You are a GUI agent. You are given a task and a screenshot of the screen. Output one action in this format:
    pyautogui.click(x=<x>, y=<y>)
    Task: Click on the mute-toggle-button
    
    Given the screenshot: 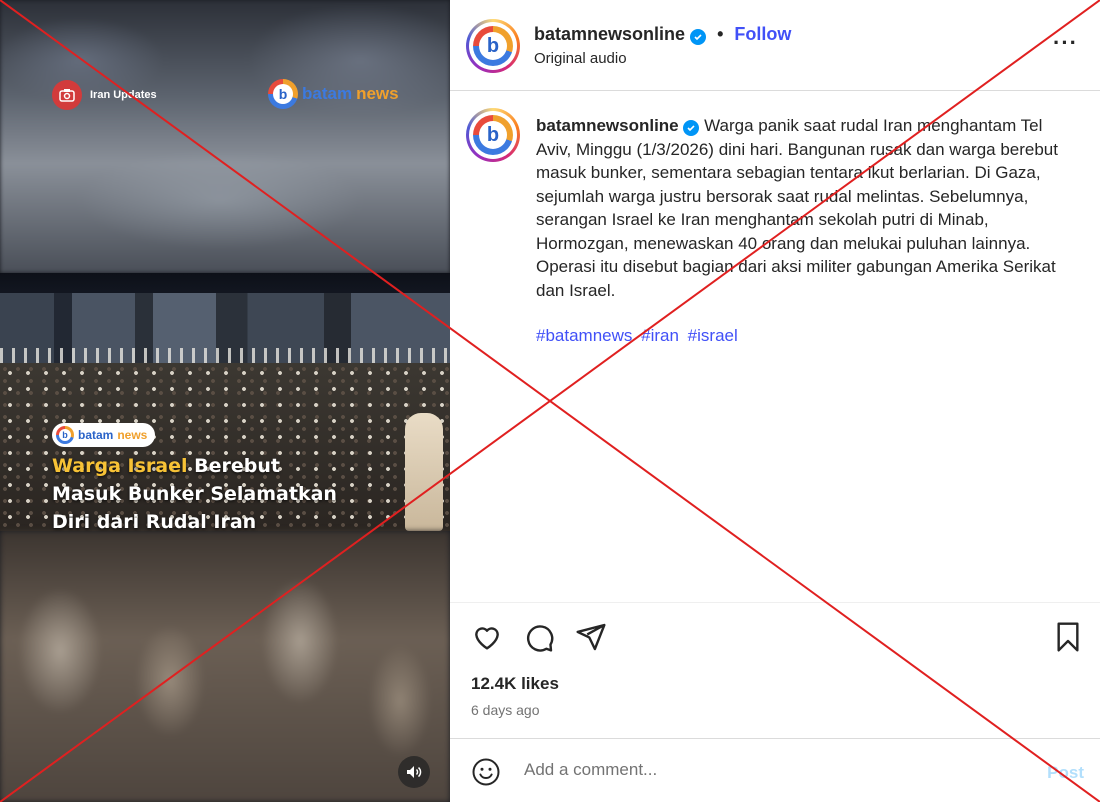 What is the action you would take?
    pyautogui.click(x=414, y=772)
    